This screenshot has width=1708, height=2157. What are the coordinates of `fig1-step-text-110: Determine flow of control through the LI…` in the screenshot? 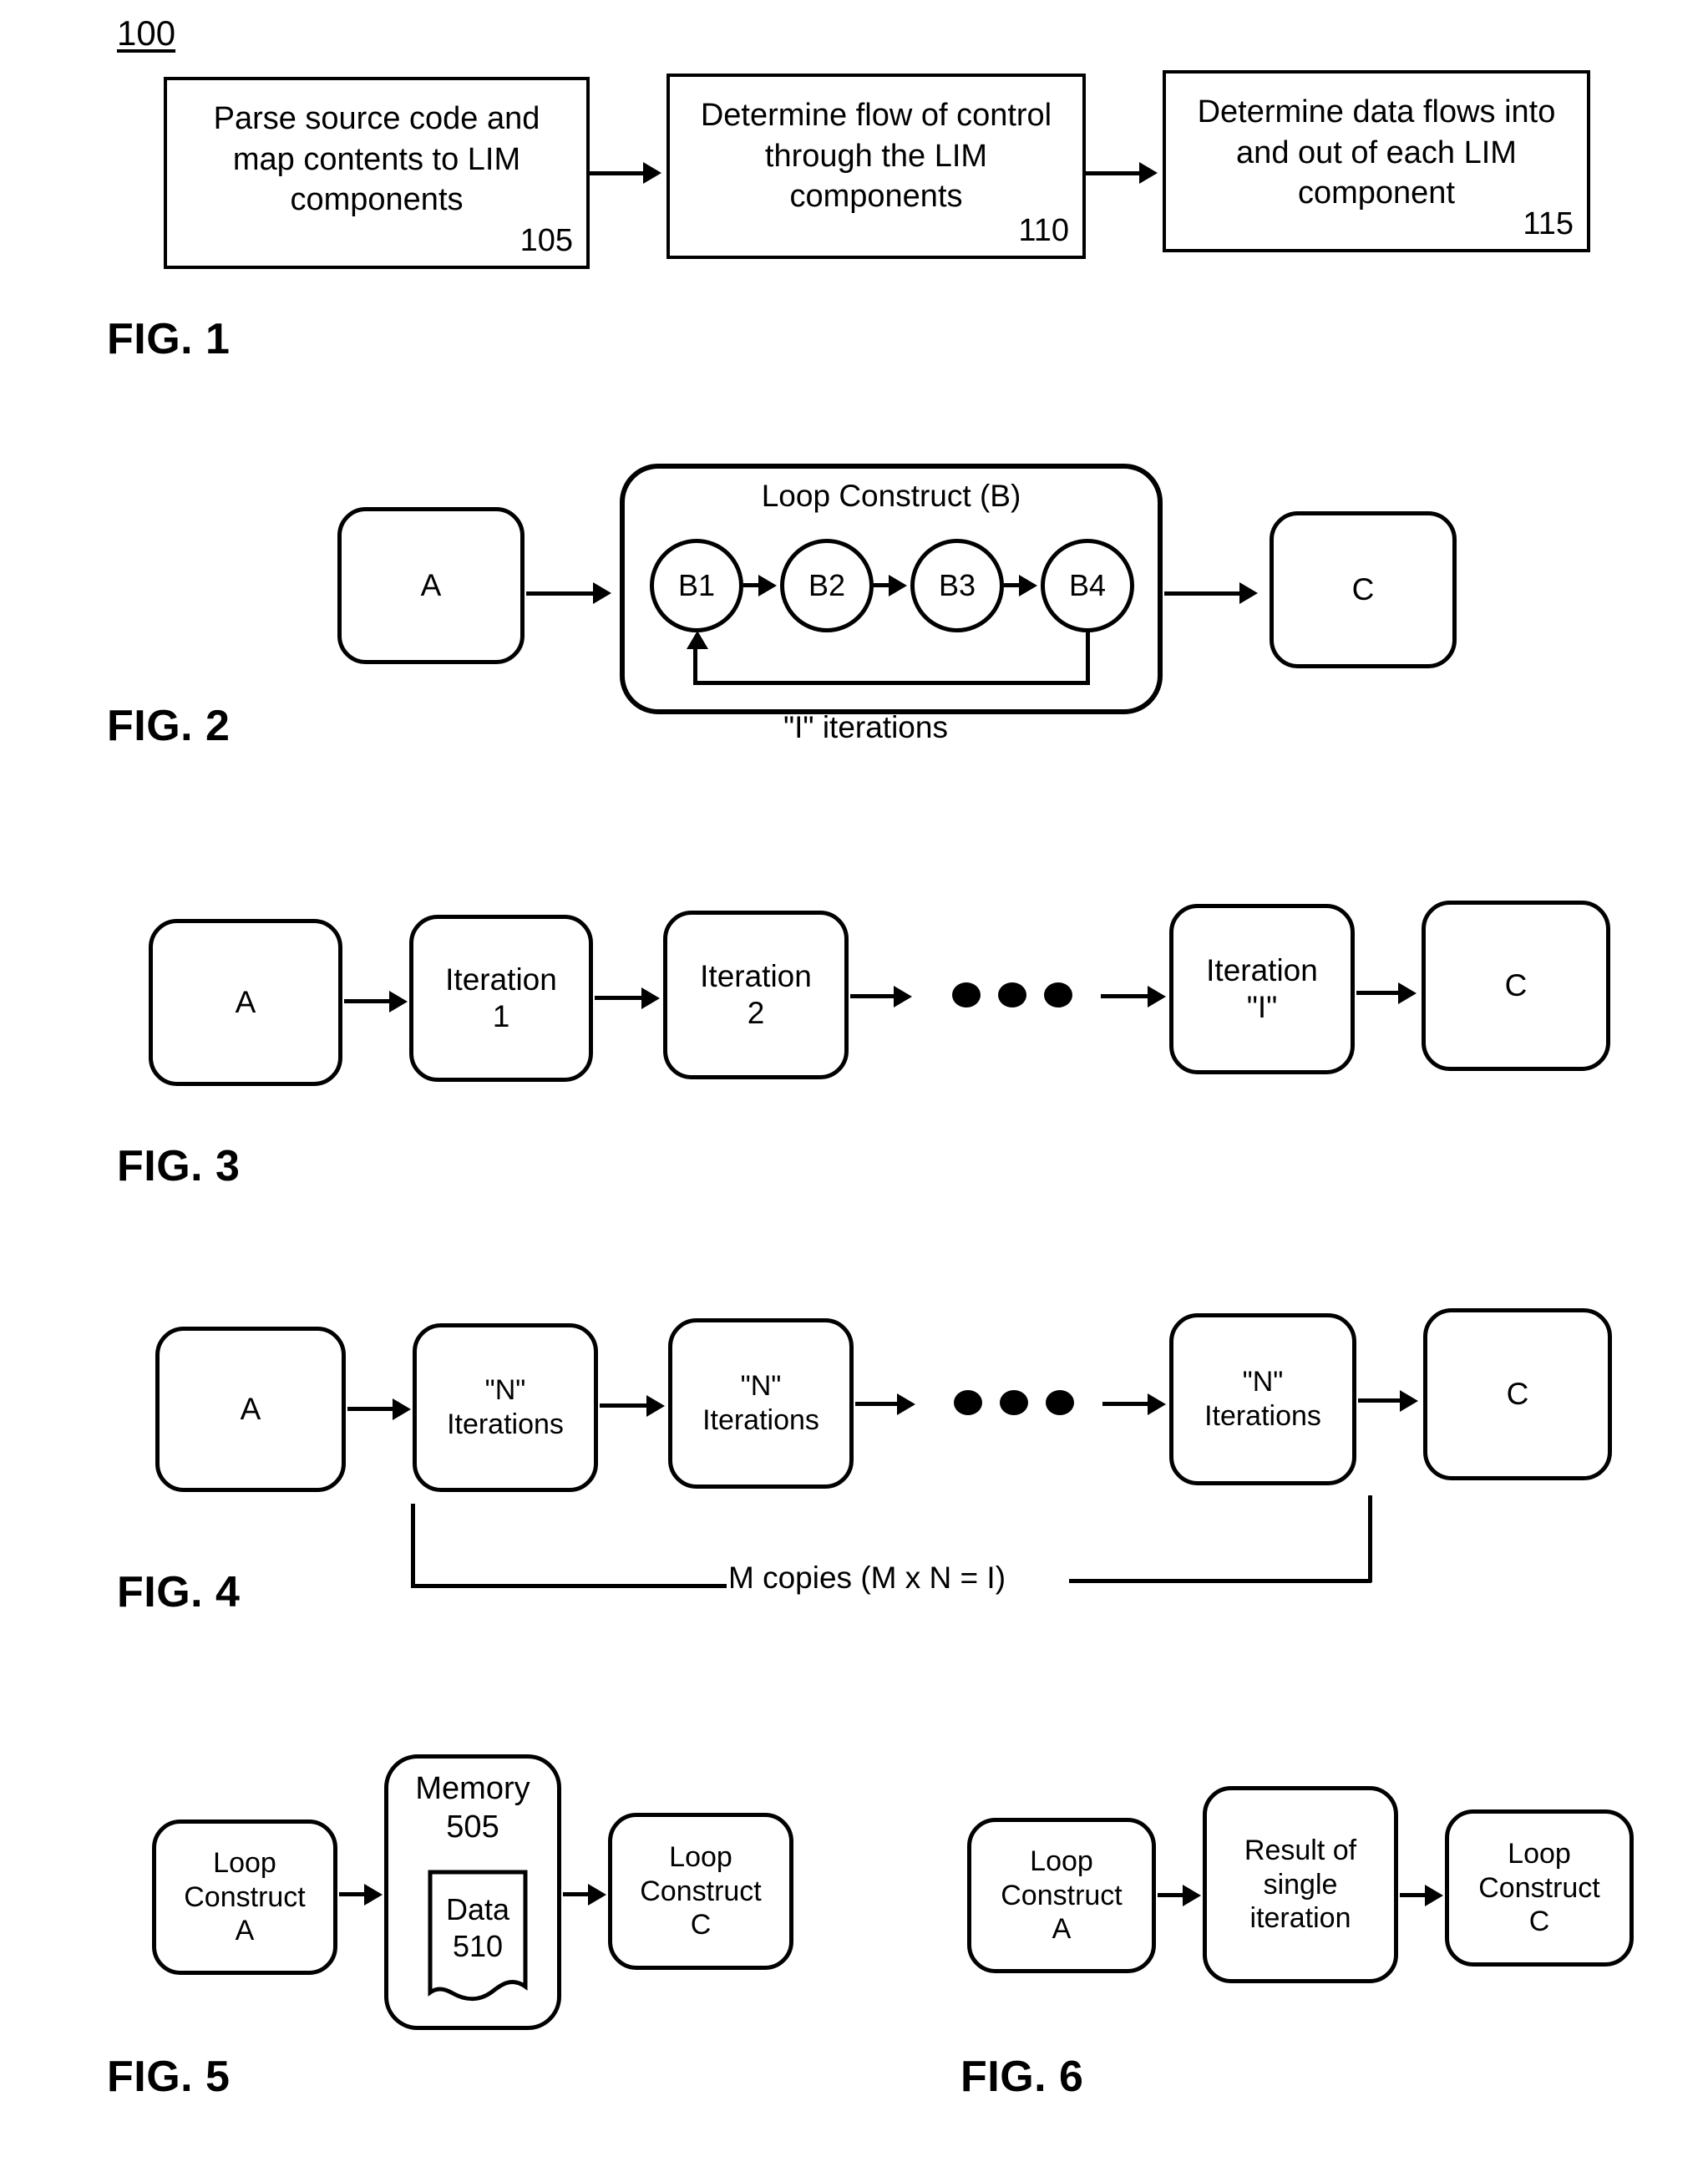 It's located at (876, 156).